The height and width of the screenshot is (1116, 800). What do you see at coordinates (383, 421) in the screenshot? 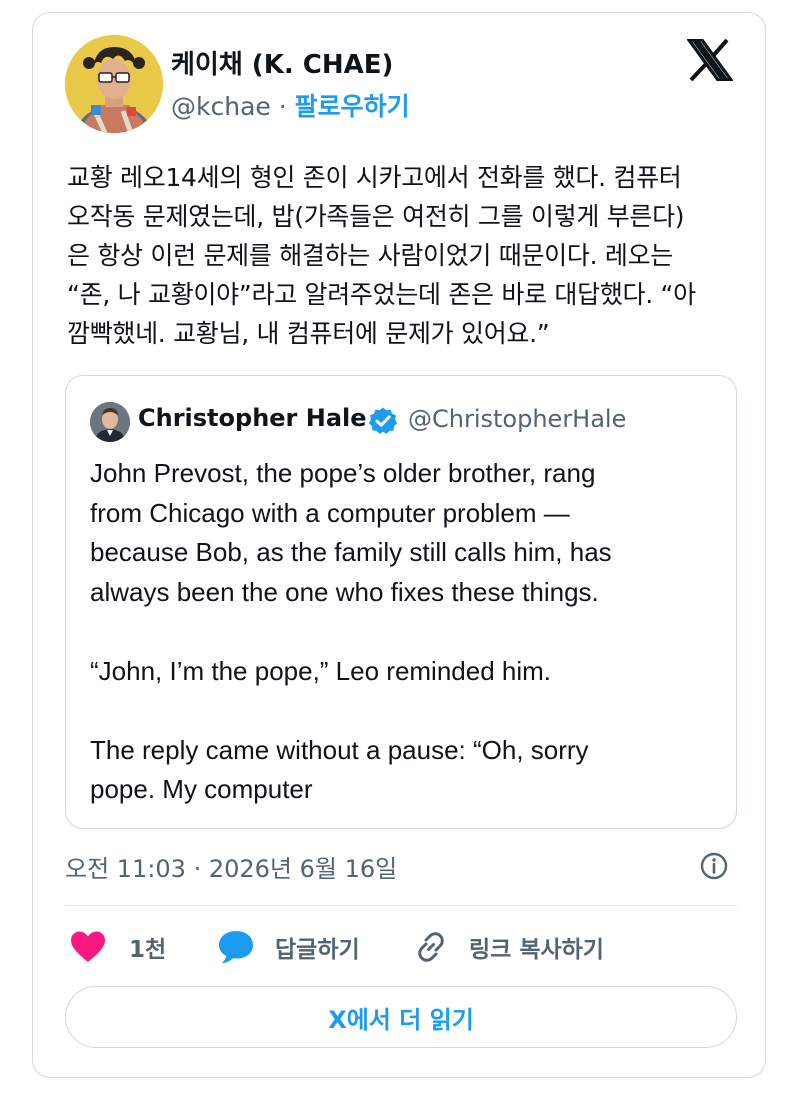
I see `verified-badge-icon` at bounding box center [383, 421].